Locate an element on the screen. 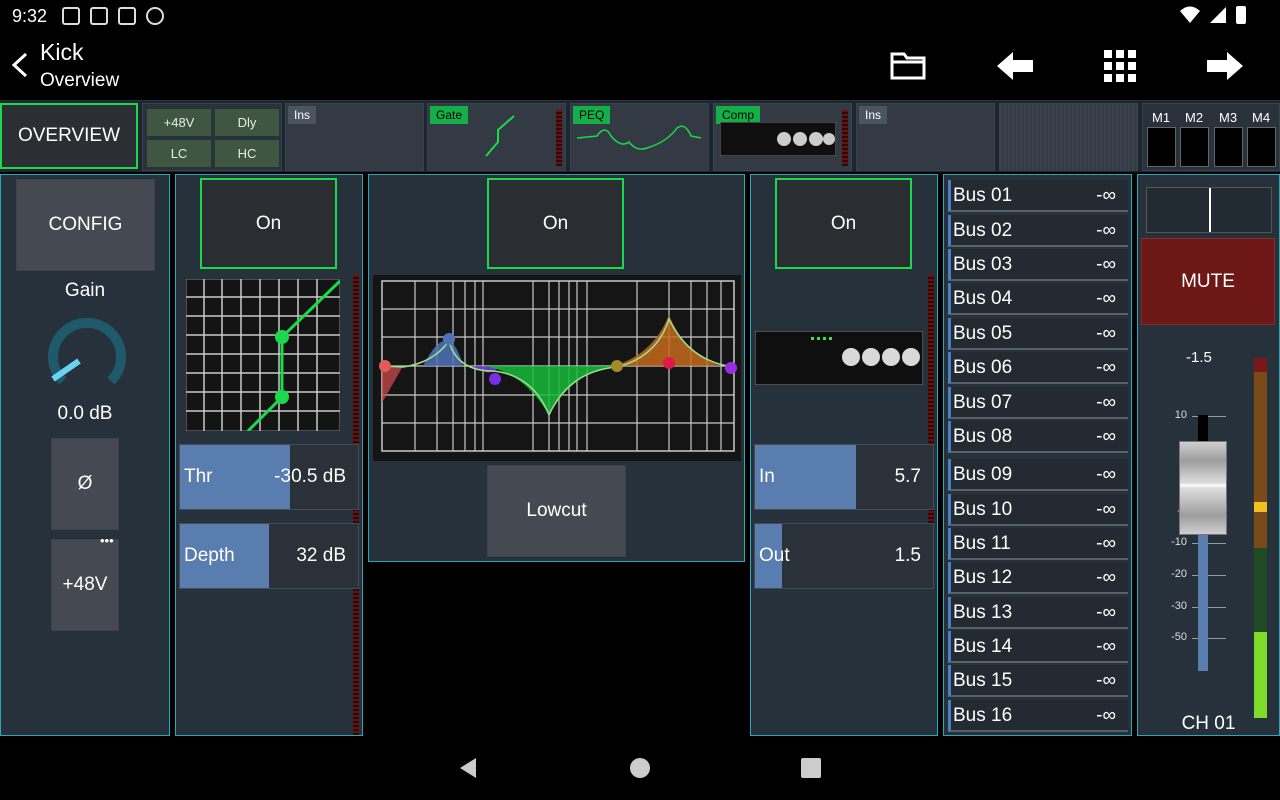  fader-value: -1.5 is located at coordinates (1199, 357).